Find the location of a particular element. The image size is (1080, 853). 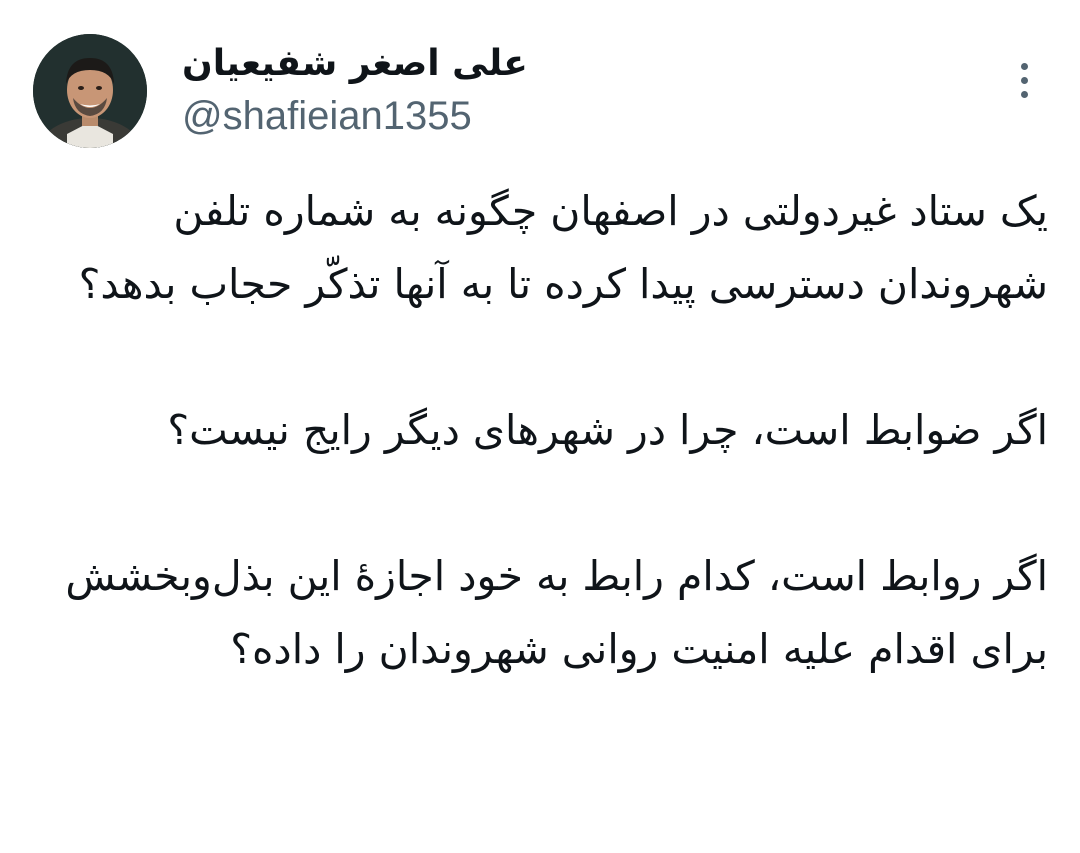

profile-photo-icon is located at coordinates (90, 91).